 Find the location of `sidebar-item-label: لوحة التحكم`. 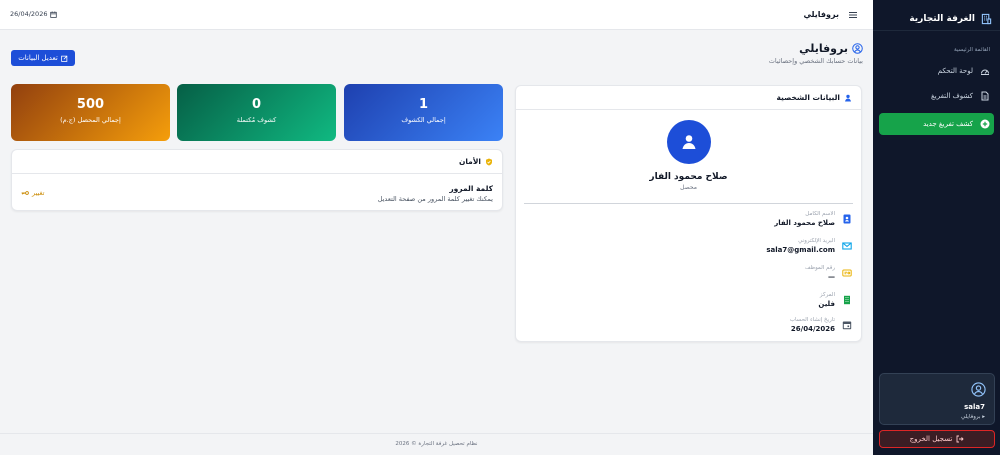

sidebar-item-label: لوحة التحكم is located at coordinates (955, 71).